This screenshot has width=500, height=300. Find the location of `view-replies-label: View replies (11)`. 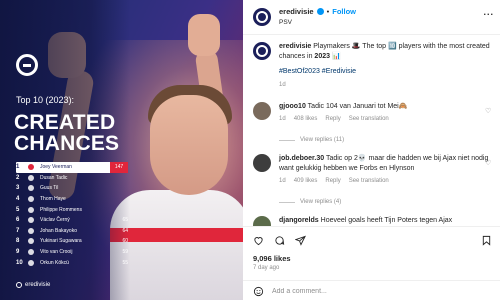

view-replies-label: View replies (11) is located at coordinates (322, 140).